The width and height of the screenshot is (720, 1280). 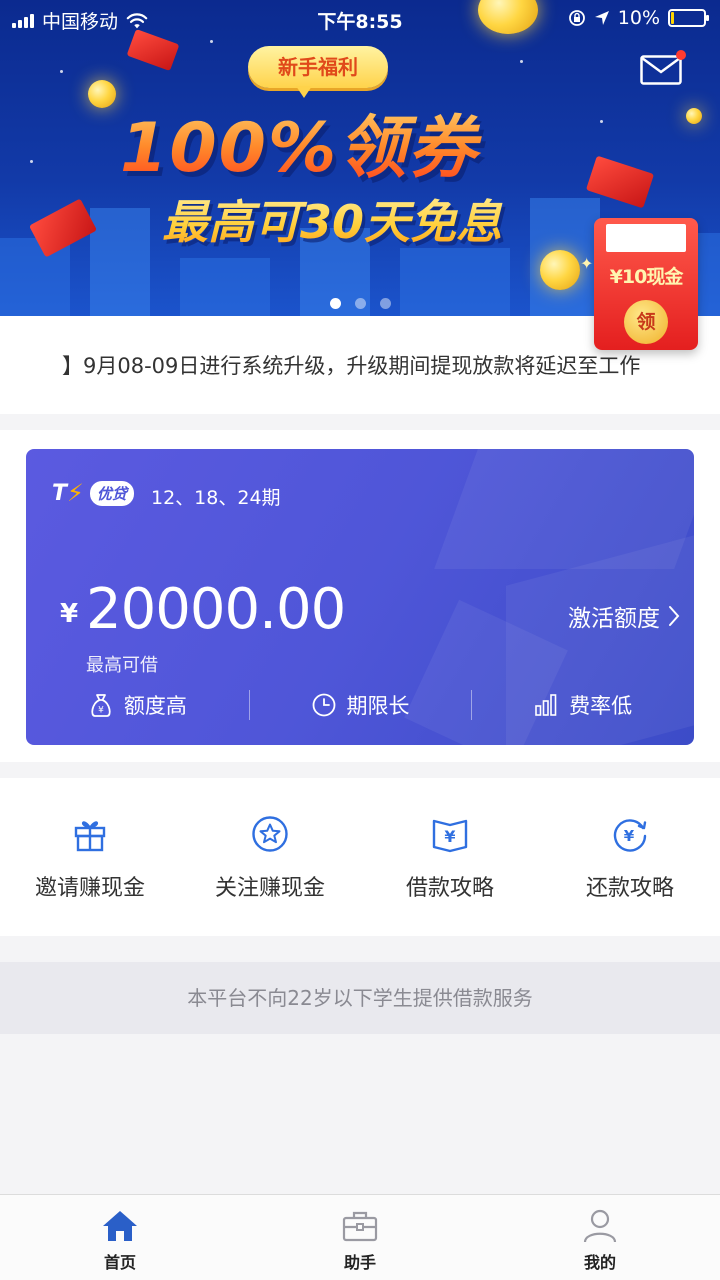 What do you see at coordinates (360, 1226) in the screenshot?
I see `briefcase-icon` at bounding box center [360, 1226].